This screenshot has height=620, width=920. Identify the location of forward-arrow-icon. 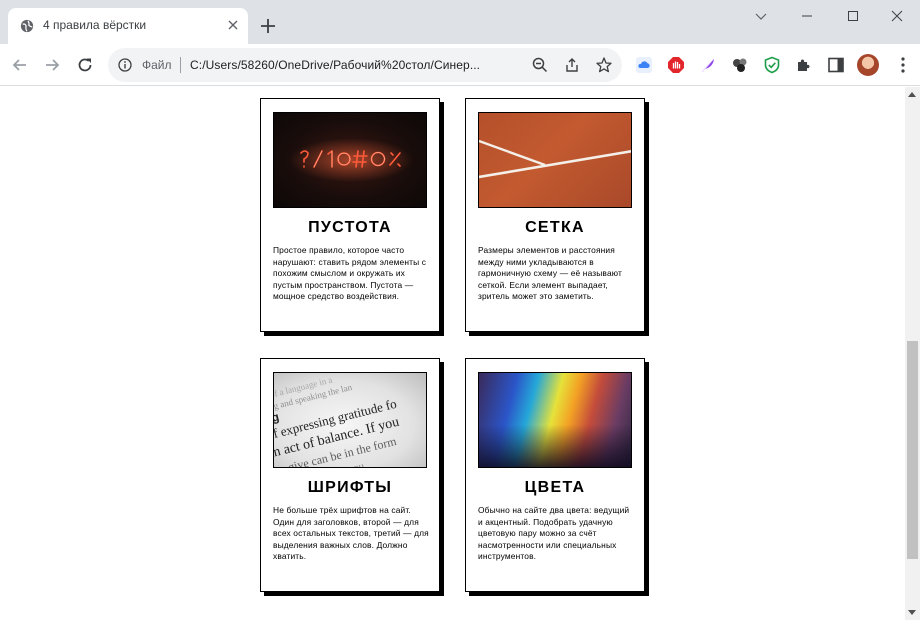
(52, 65).